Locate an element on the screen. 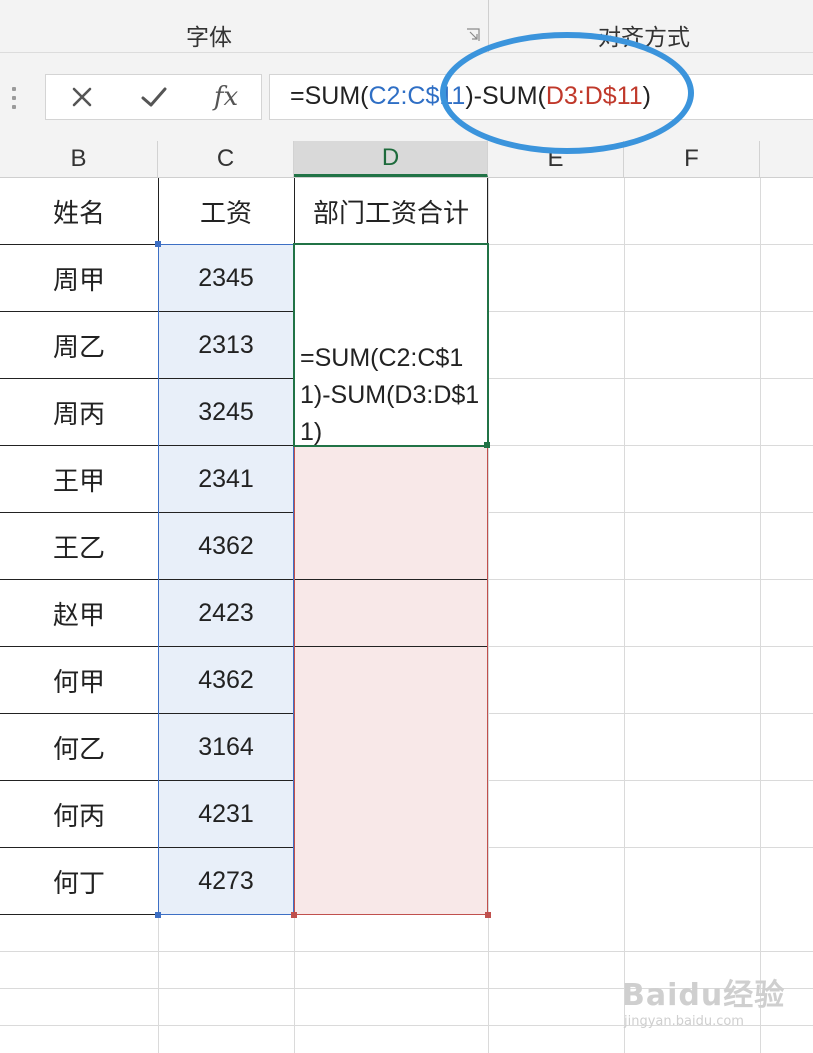  dialog-launcher-icon is located at coordinates (473, 35).